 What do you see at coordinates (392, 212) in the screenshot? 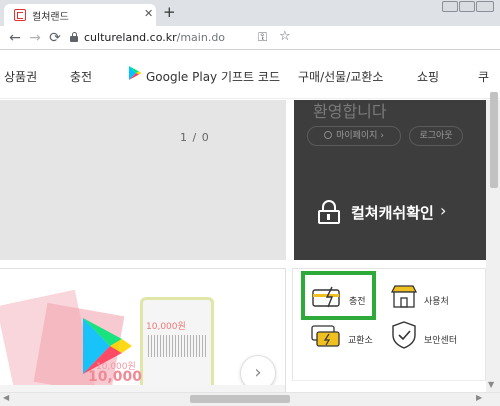
I see `culture-cash-check-link: 컬쳐캐쉬확인` at bounding box center [392, 212].